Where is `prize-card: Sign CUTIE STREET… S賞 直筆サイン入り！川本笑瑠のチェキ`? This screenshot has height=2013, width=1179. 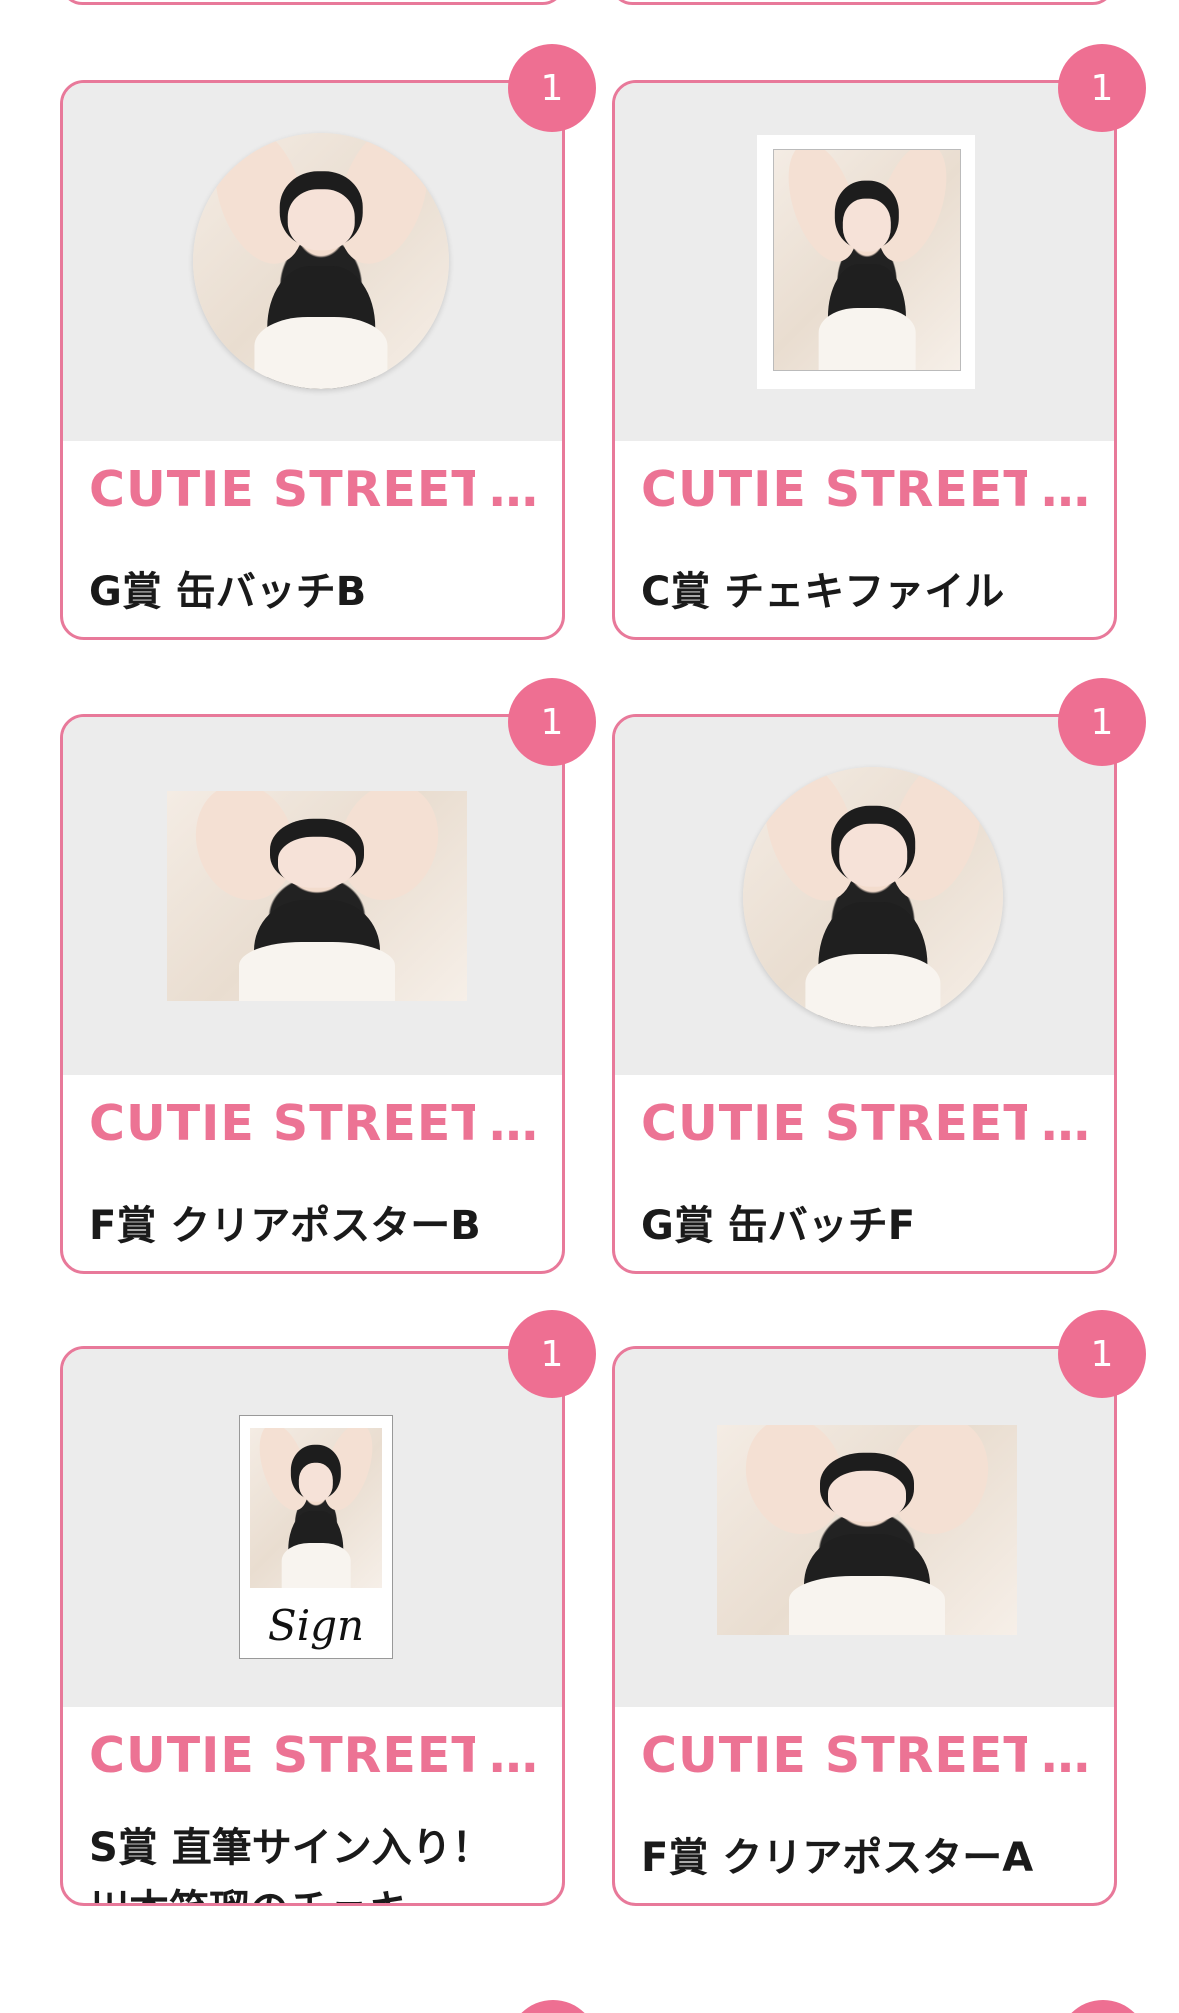
prize-card: Sign CUTIE STREET… S賞 直筆サイン入り！川本笑瑠のチェキ is located at coordinates (312, 1626).